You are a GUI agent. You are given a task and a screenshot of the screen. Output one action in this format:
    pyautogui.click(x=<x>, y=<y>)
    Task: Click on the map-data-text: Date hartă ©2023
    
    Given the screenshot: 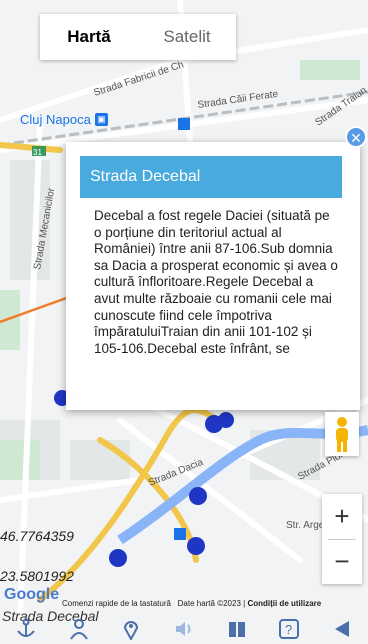 What is the action you would take?
    pyautogui.click(x=209, y=603)
    